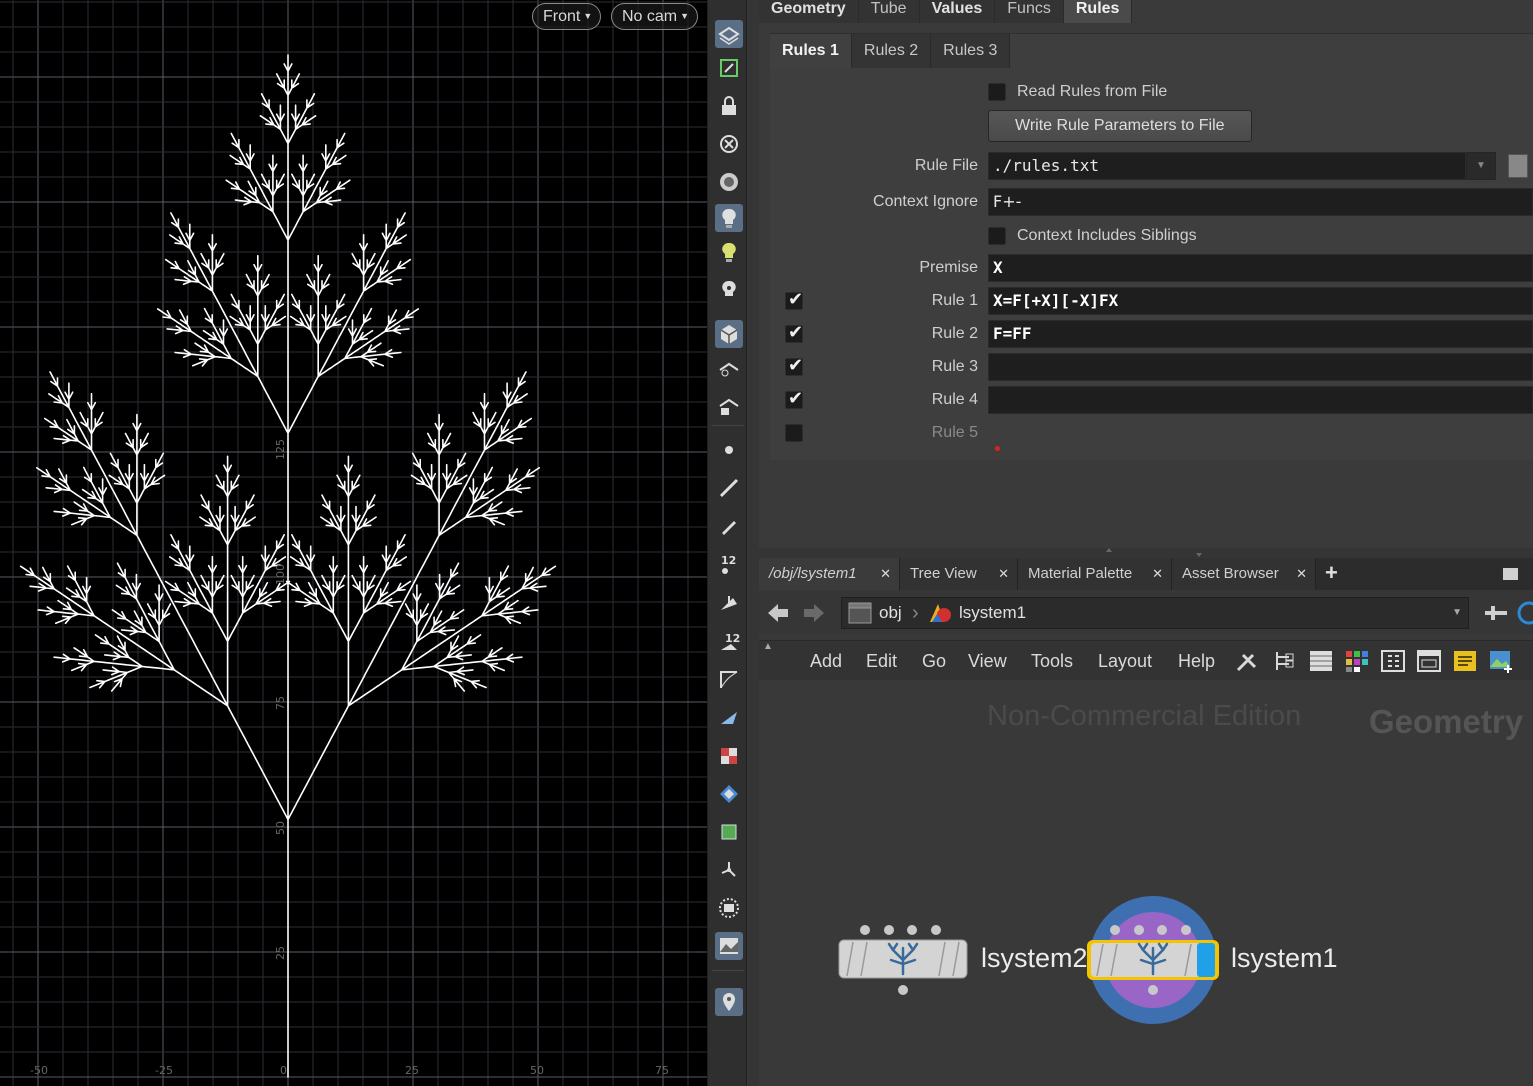  Describe the element at coordinates (1260, 334) in the screenshot. I see `rule-field: F=FF` at that location.